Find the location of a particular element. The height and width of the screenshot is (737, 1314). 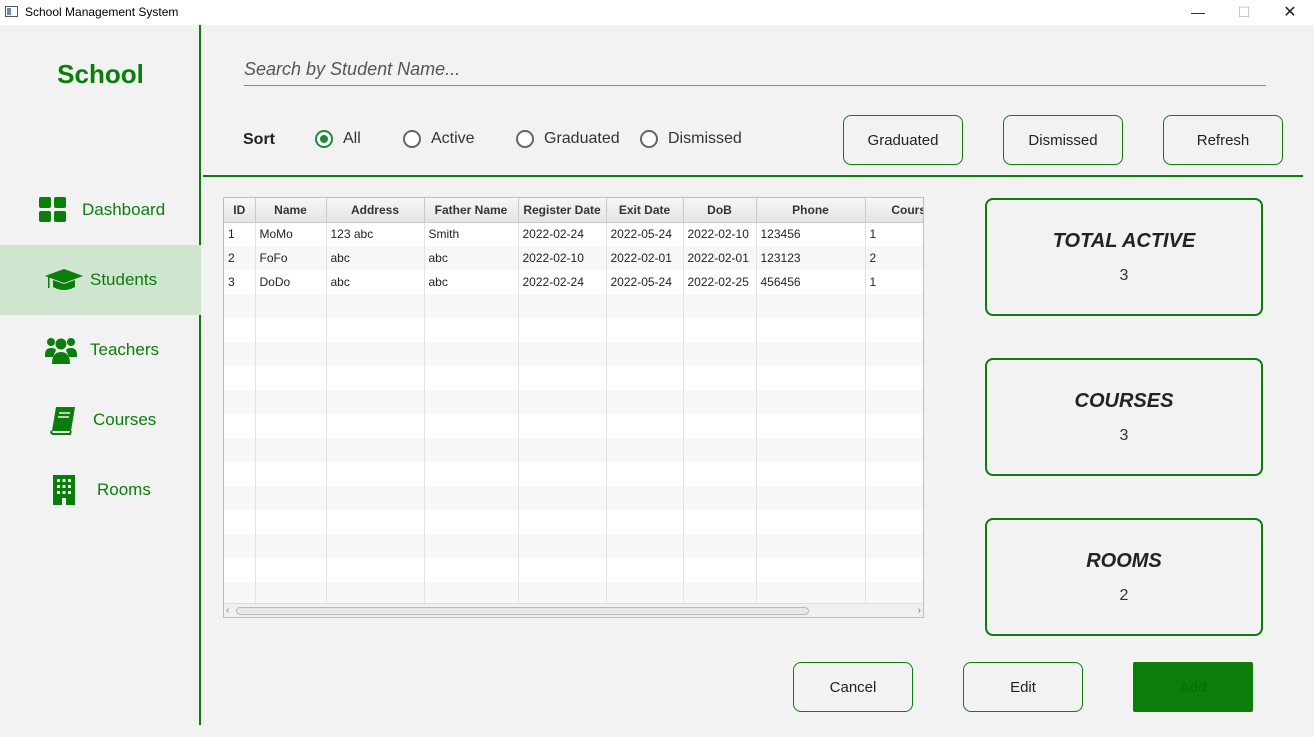

dismissed-button: Dismissed is located at coordinates (1063, 140).